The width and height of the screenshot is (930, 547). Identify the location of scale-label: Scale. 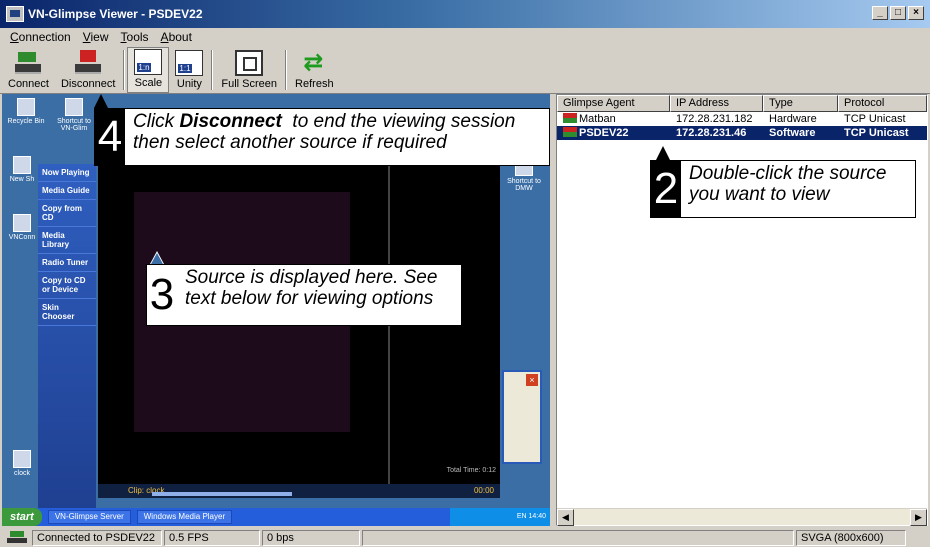
(148, 83).